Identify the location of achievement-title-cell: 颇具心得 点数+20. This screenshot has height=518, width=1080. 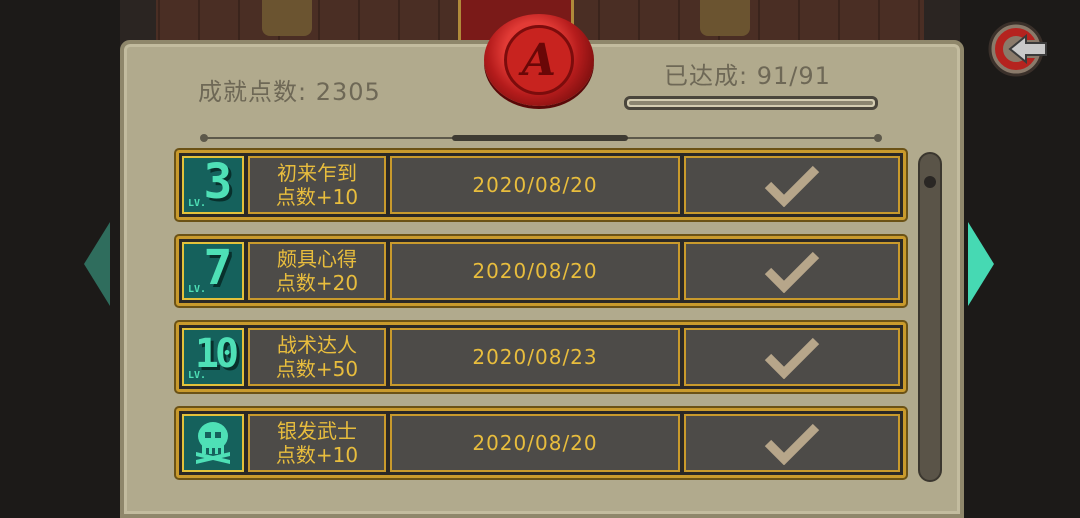
(317, 271).